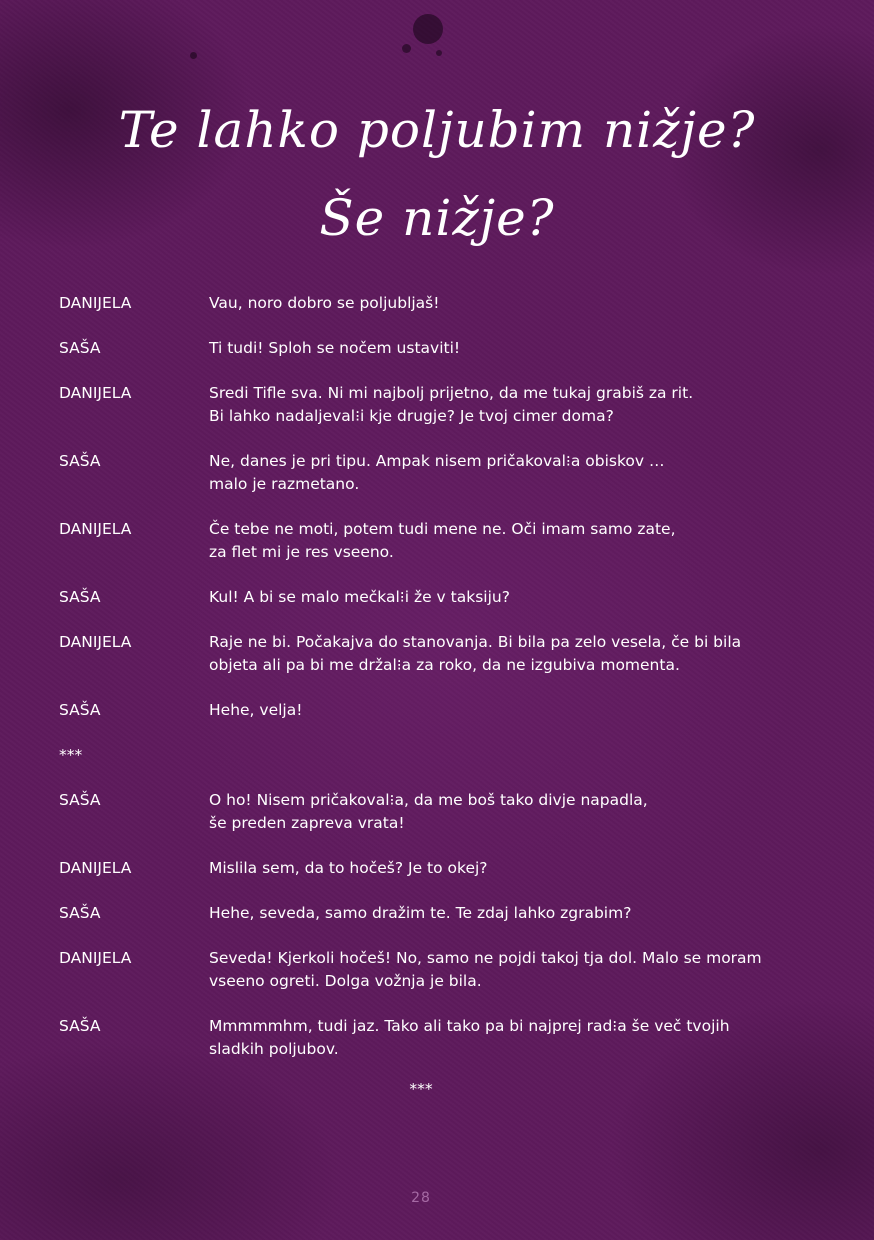 The width and height of the screenshot is (874, 1240). Describe the element at coordinates (71, 755) in the screenshot. I see `scene-break: ***` at that location.